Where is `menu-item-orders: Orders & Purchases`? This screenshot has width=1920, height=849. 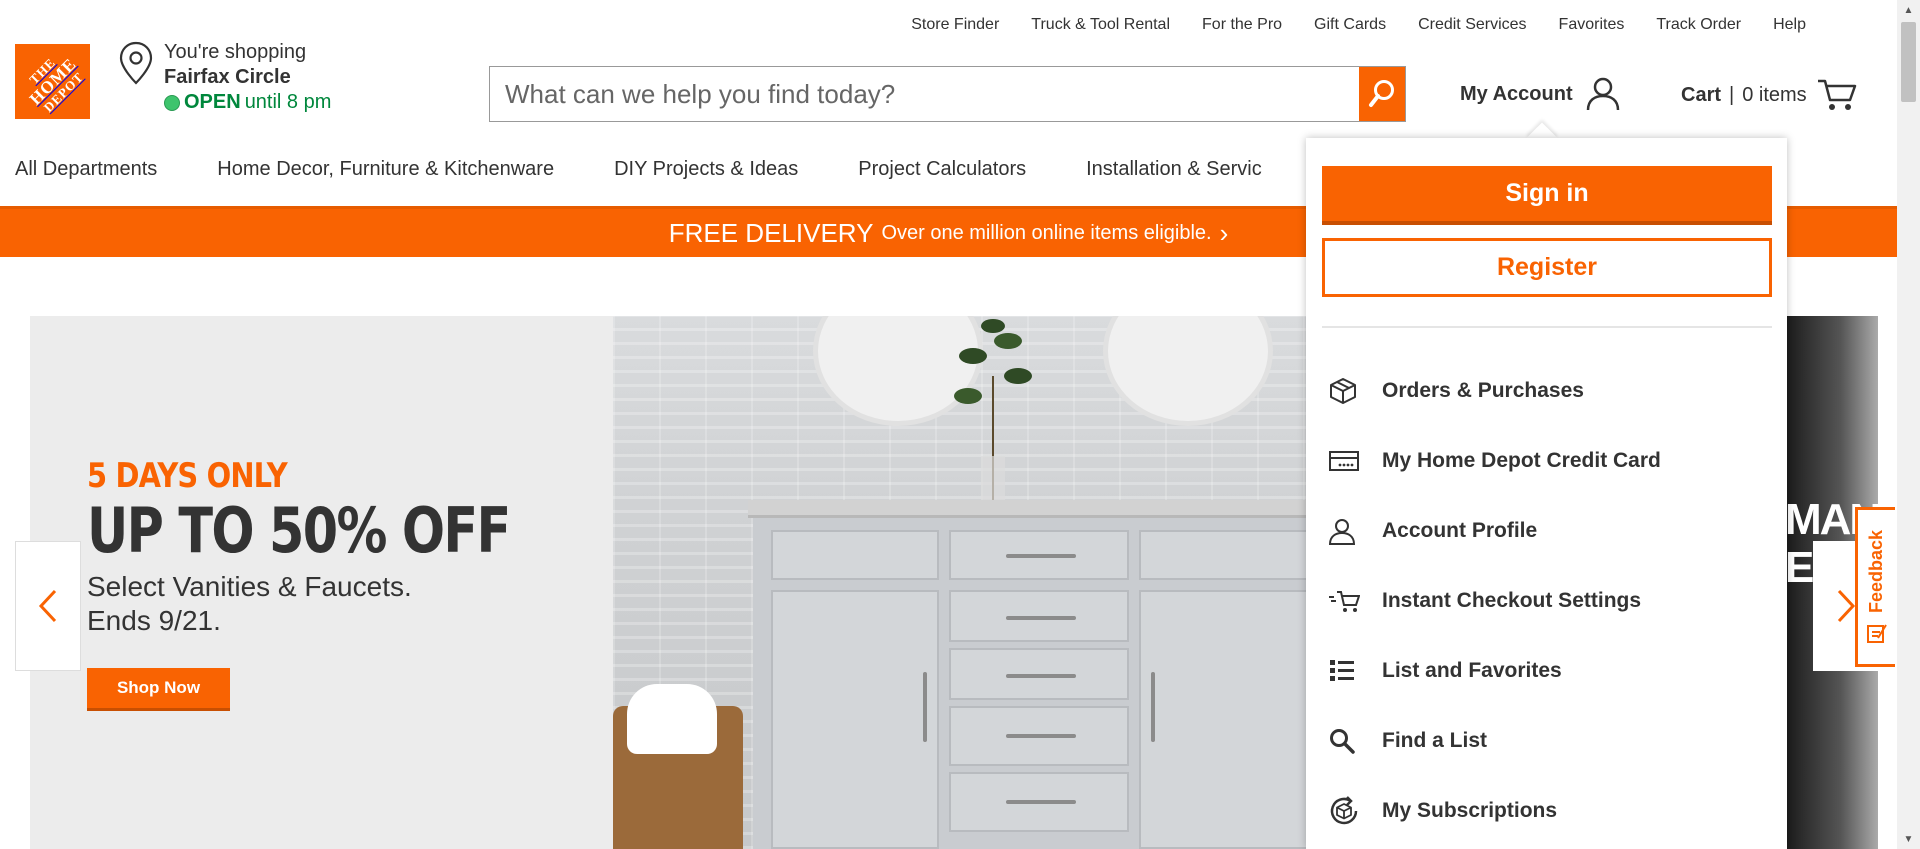 menu-item-orders: Orders & Purchases is located at coordinates (1547, 391).